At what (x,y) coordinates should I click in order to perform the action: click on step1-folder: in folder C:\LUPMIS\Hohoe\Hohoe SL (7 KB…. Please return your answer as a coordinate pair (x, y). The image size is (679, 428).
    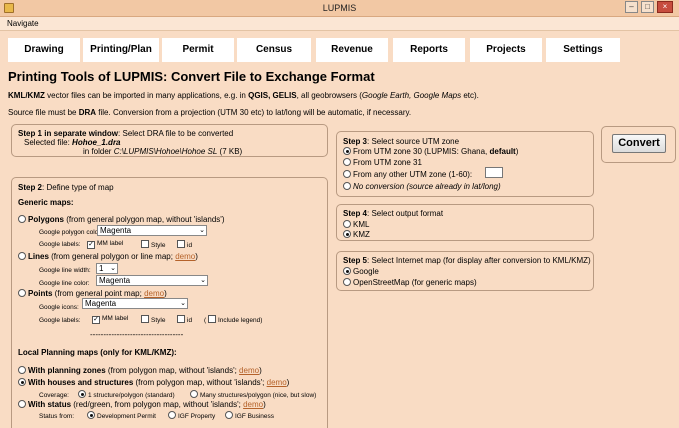
    Looking at the image, I should click on (163, 151).